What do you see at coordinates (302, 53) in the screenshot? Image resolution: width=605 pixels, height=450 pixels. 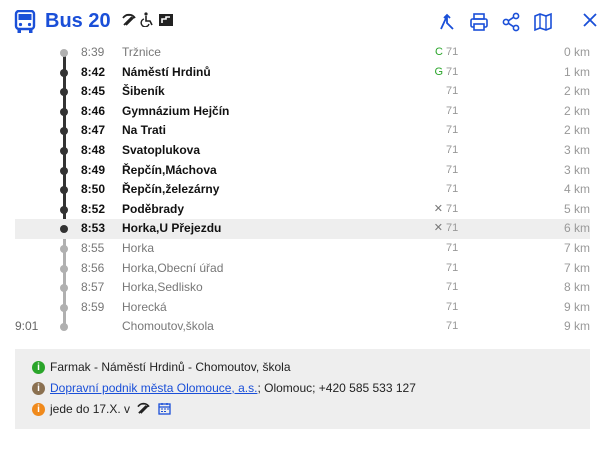 I see `stop-row: 8:39 Tržnice C 71 0 km` at bounding box center [302, 53].